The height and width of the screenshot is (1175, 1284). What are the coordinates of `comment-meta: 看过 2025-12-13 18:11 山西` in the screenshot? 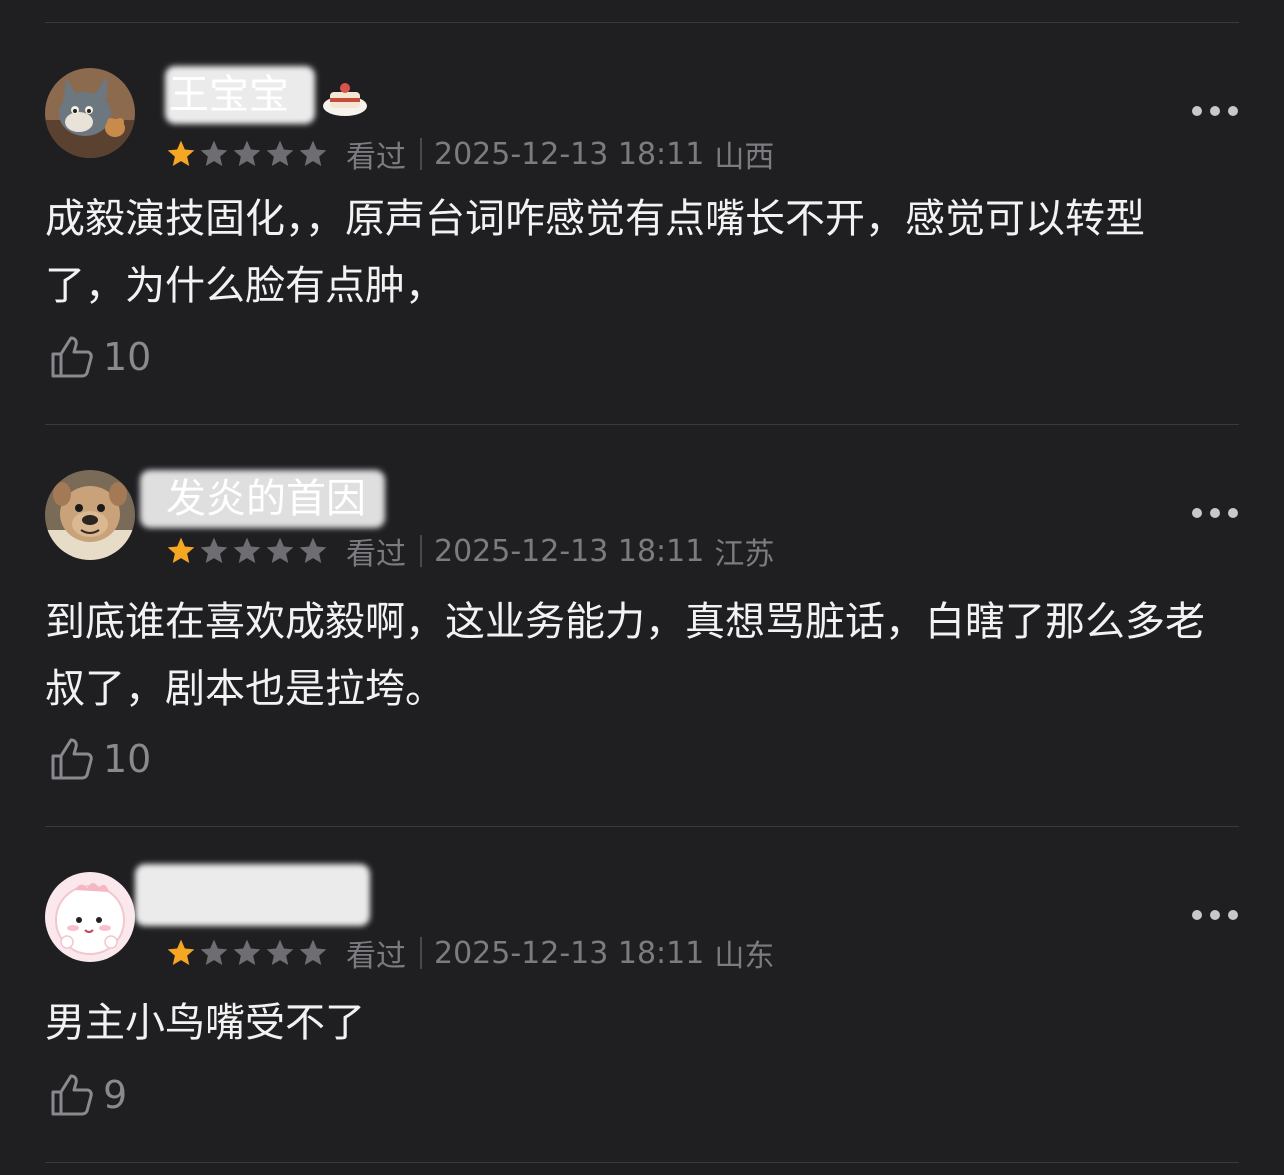 It's located at (470, 154).